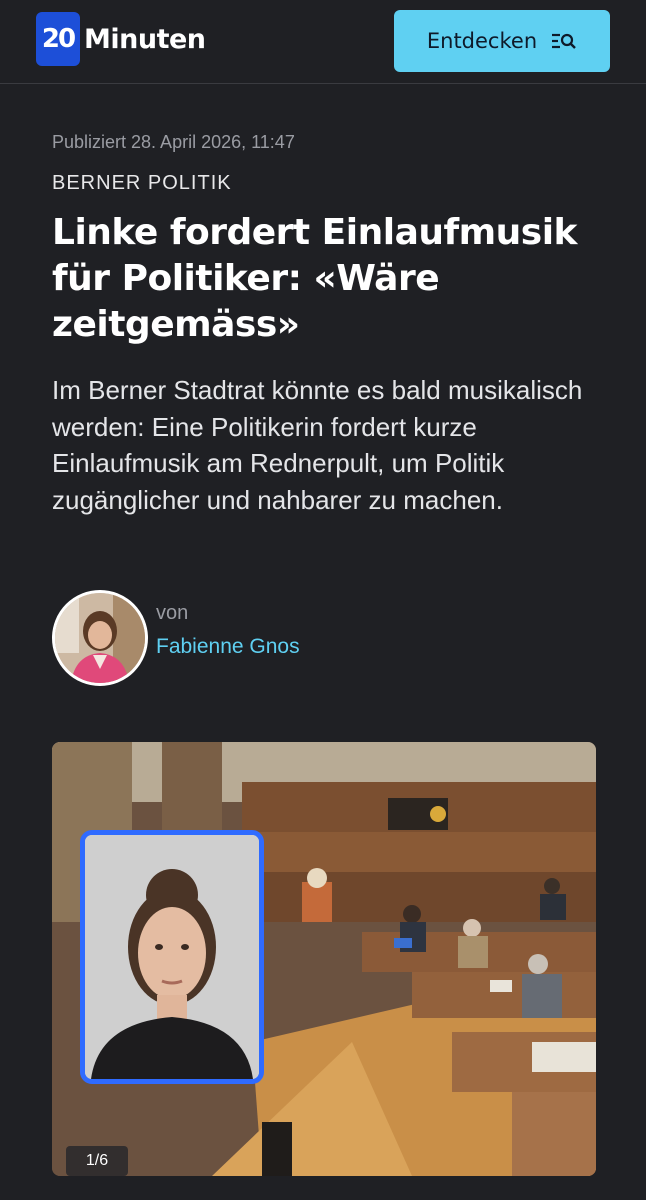 The width and height of the screenshot is (646, 1200). What do you see at coordinates (172, 957) in the screenshot?
I see `politician-portrait` at bounding box center [172, 957].